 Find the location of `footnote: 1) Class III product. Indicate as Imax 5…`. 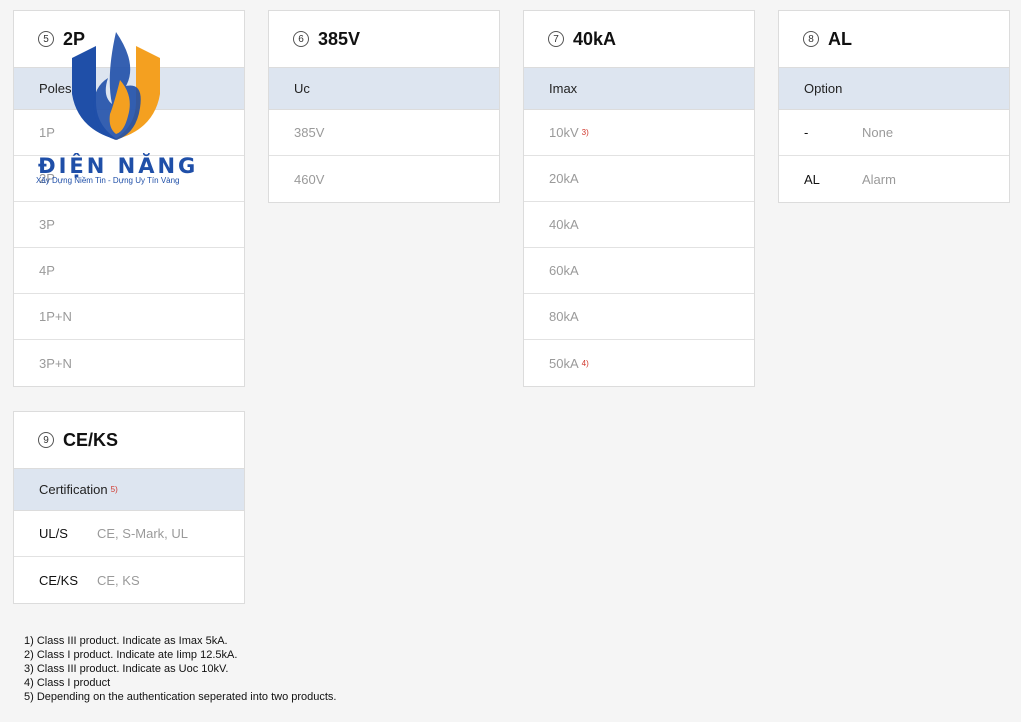

footnote: 1) Class III product. Indicate as Imax 5… is located at coordinates (126, 641).